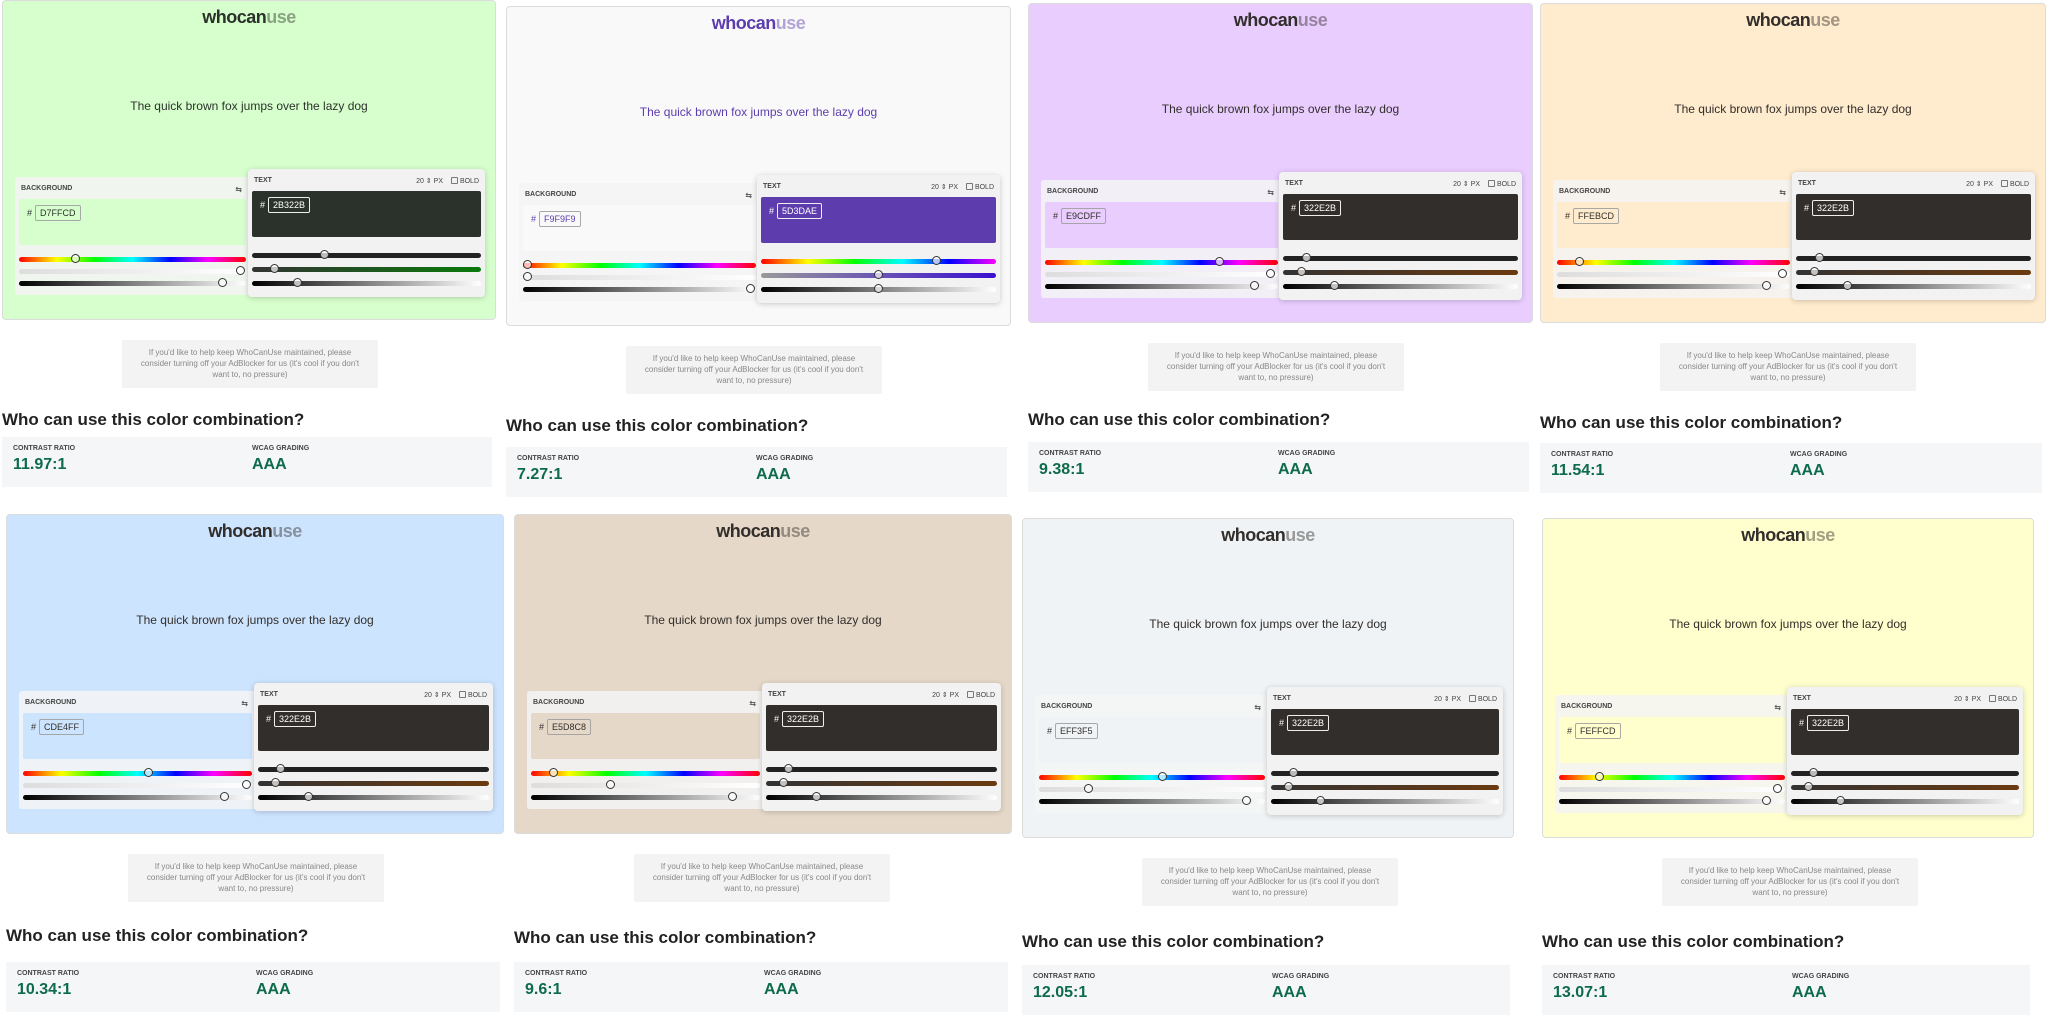  What do you see at coordinates (645, 736) in the screenshot?
I see `background-swatch: # E5D8C8` at bounding box center [645, 736].